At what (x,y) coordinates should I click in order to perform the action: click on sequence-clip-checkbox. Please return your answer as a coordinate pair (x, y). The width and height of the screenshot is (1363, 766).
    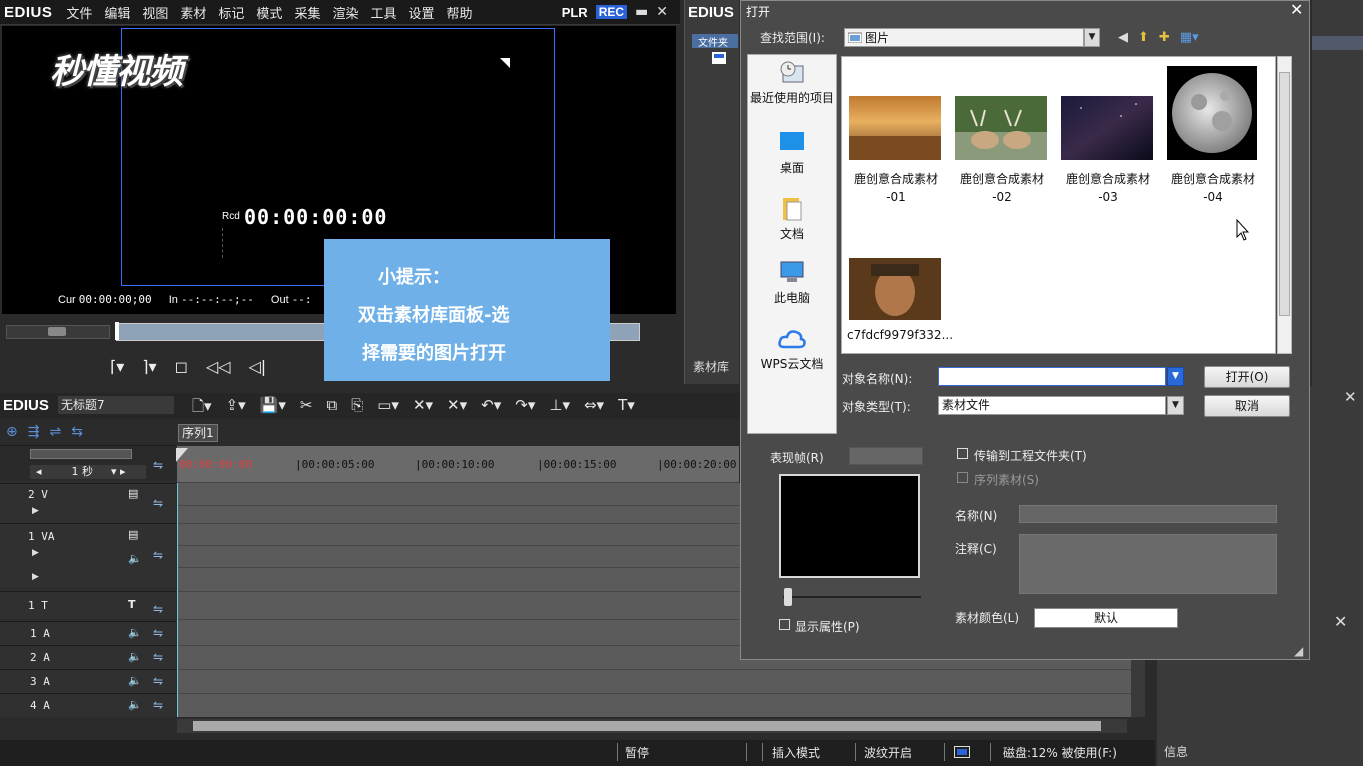
    Looking at the image, I should click on (962, 477).